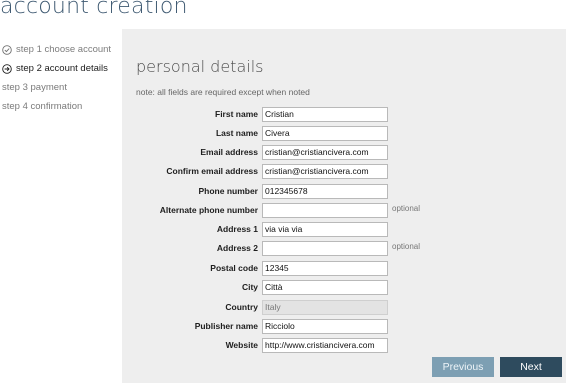 This screenshot has width=566, height=383. Describe the element at coordinates (229, 152) in the screenshot. I see `field-label: Email address` at that location.